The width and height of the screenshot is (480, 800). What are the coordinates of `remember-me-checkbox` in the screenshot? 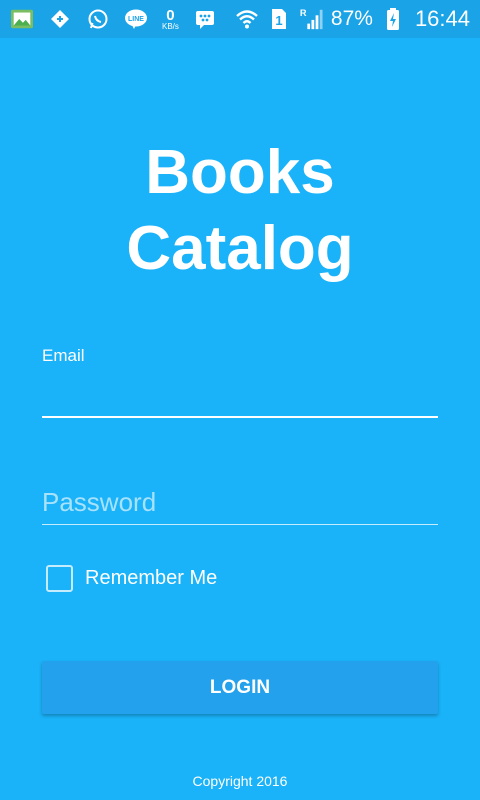 It's located at (59, 578).